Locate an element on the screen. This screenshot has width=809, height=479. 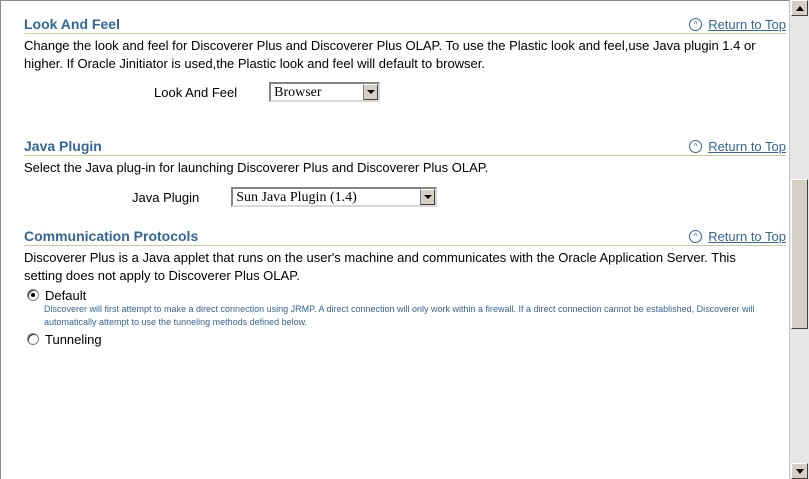
java-plugin-select: Sun Java Plugin (1.4) is located at coordinates (334, 197).